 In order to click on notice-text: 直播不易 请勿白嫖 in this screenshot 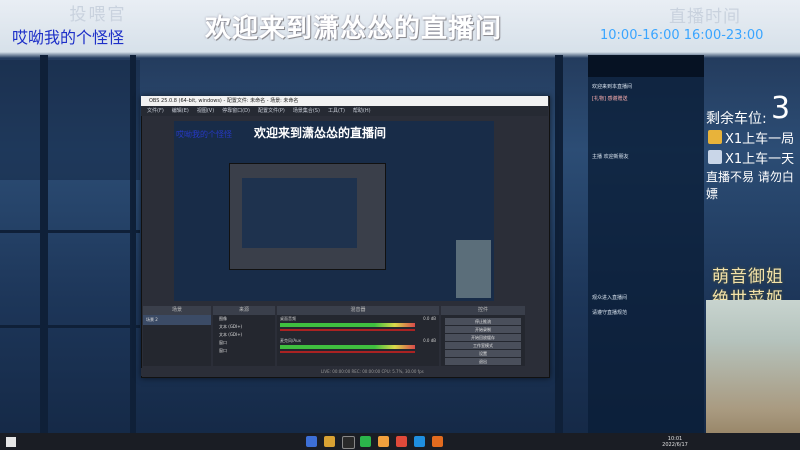, I will do `click(750, 185)`.